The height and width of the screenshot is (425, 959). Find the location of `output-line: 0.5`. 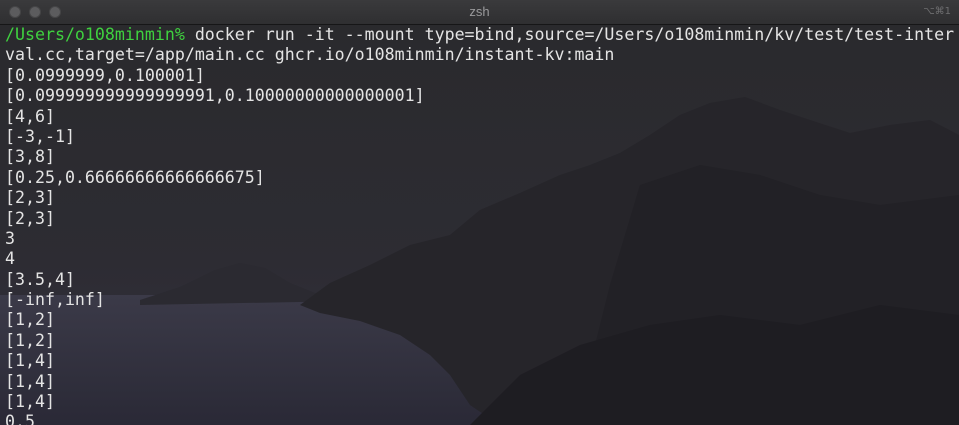

output-line: 0.5 is located at coordinates (20, 418).